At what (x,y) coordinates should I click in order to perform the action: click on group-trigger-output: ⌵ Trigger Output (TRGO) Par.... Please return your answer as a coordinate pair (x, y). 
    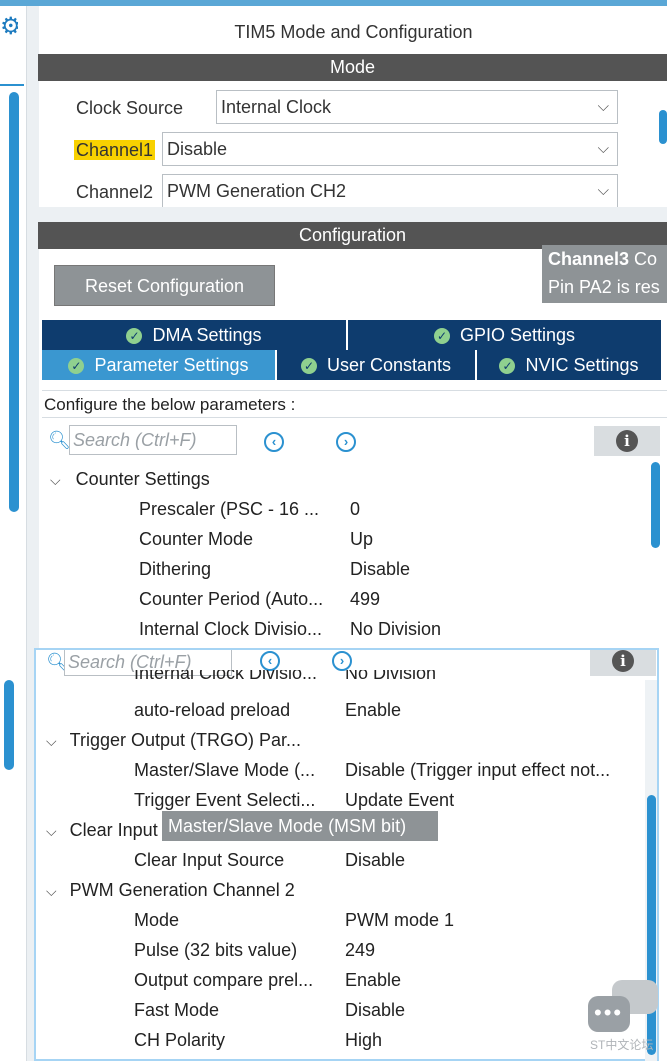
    Looking at the image, I should click on (173, 740).